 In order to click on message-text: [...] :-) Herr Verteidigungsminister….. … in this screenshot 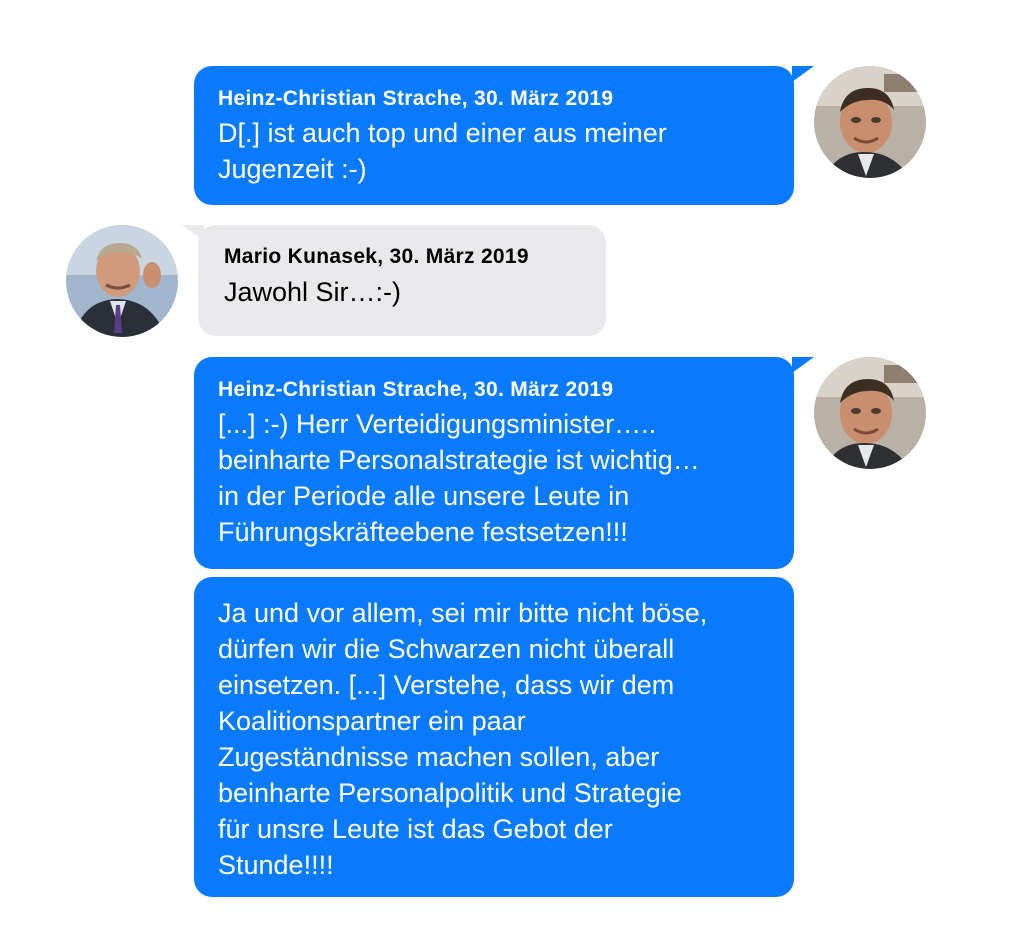, I will do `click(459, 478)`.